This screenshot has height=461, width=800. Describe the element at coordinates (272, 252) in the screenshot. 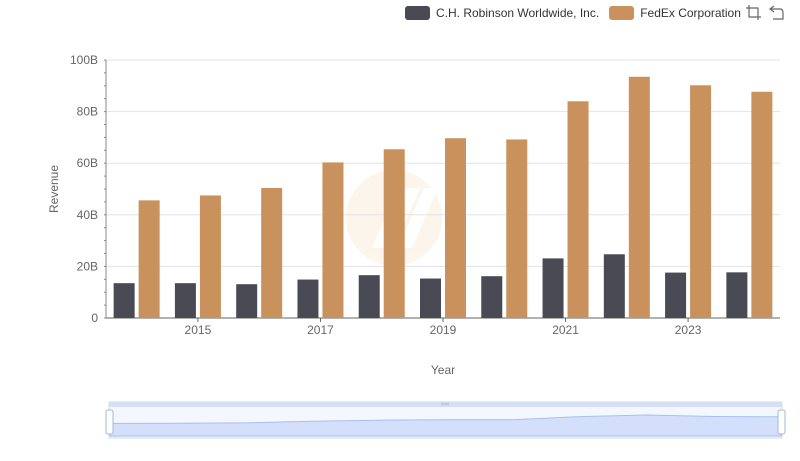

I see `bar-fedex-2016` at that location.